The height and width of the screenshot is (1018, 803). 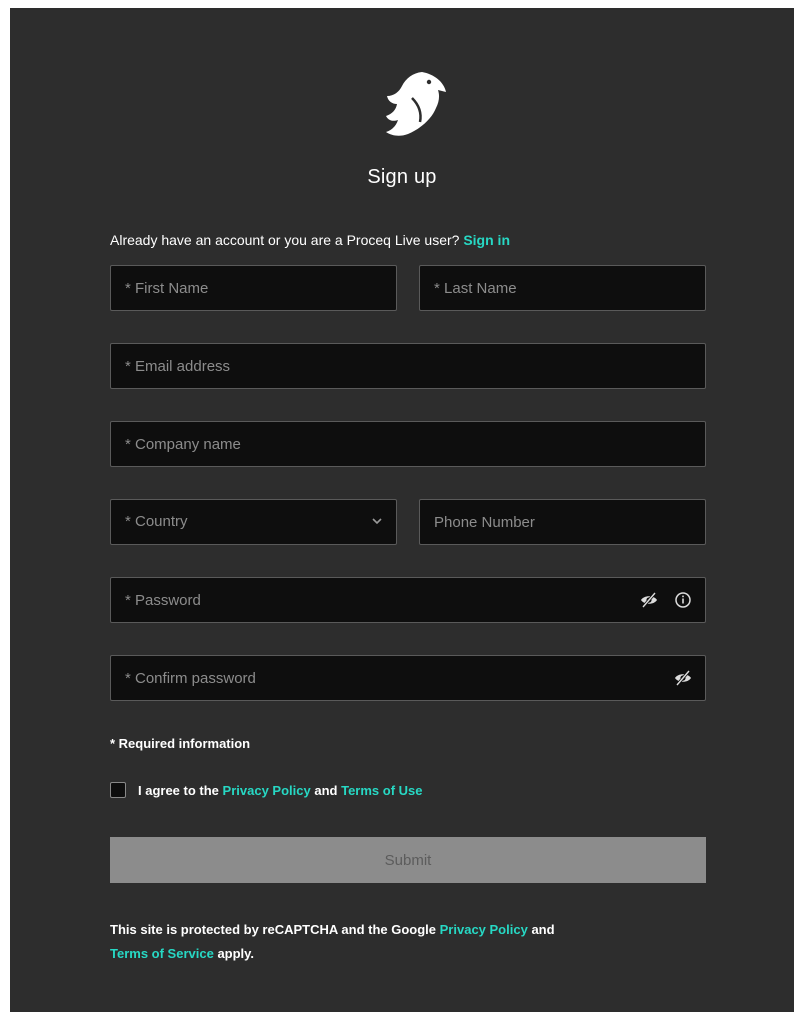 What do you see at coordinates (180, 743) in the screenshot?
I see `required-note: * Required information` at bounding box center [180, 743].